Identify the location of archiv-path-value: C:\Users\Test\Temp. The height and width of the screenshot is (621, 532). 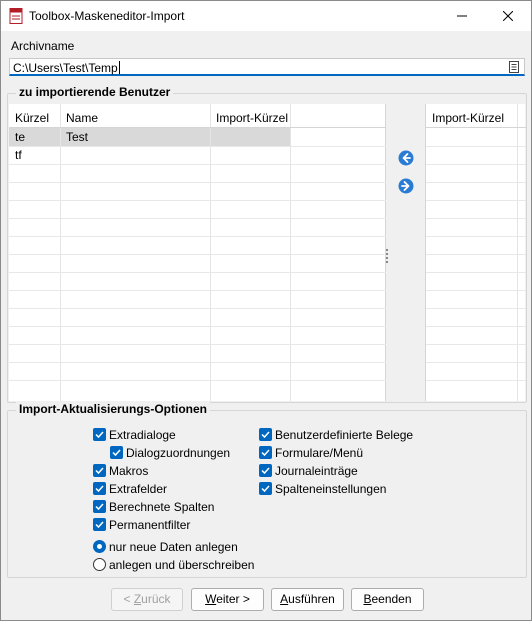
(65, 68).